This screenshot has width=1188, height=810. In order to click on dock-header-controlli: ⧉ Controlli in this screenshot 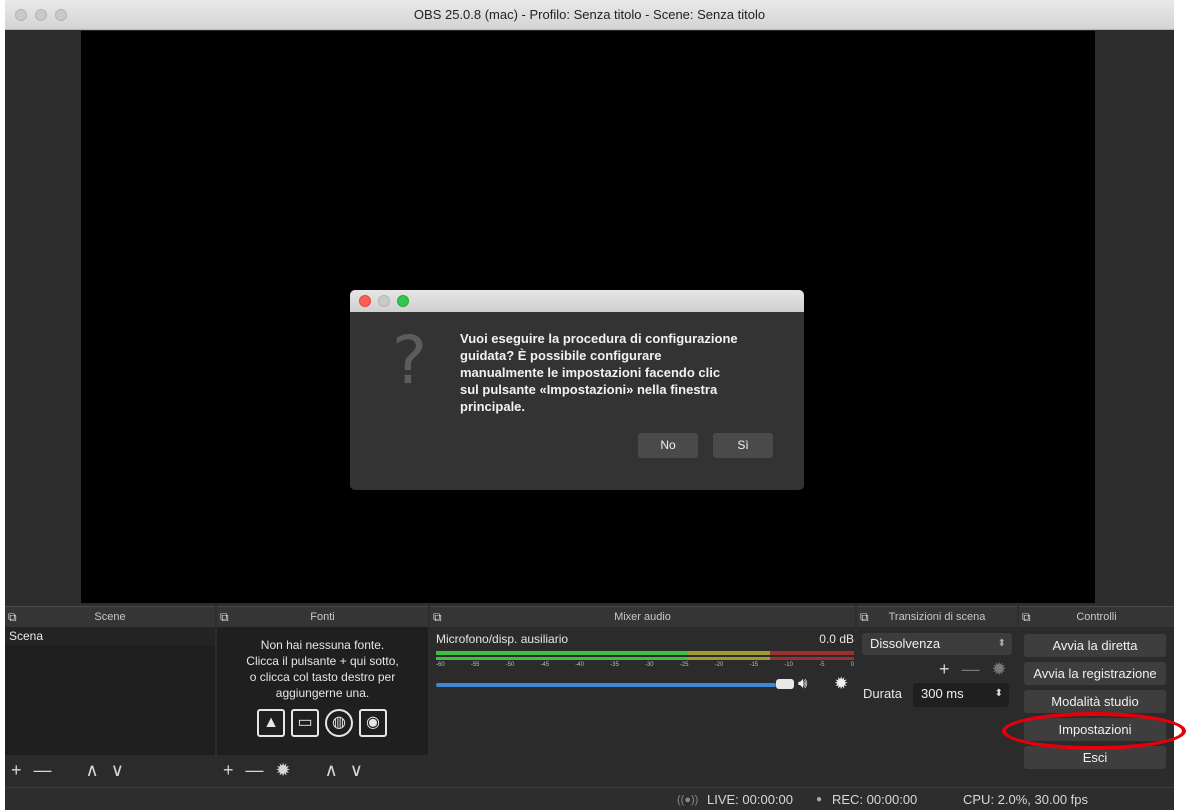, I will do `click(1096, 616)`.